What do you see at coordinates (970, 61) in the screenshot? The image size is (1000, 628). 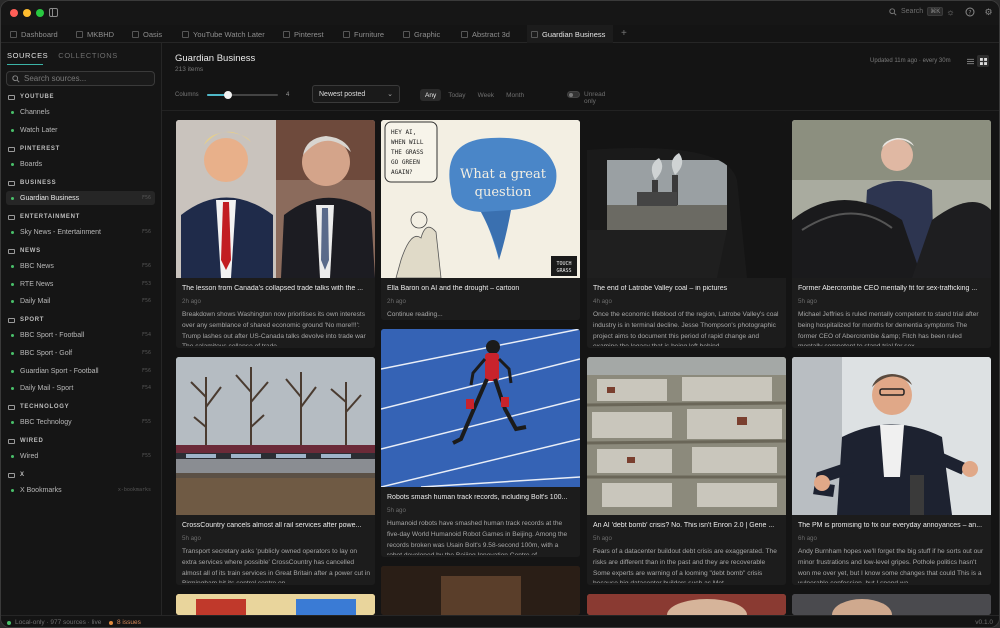 I see `list-view-button` at bounding box center [970, 61].